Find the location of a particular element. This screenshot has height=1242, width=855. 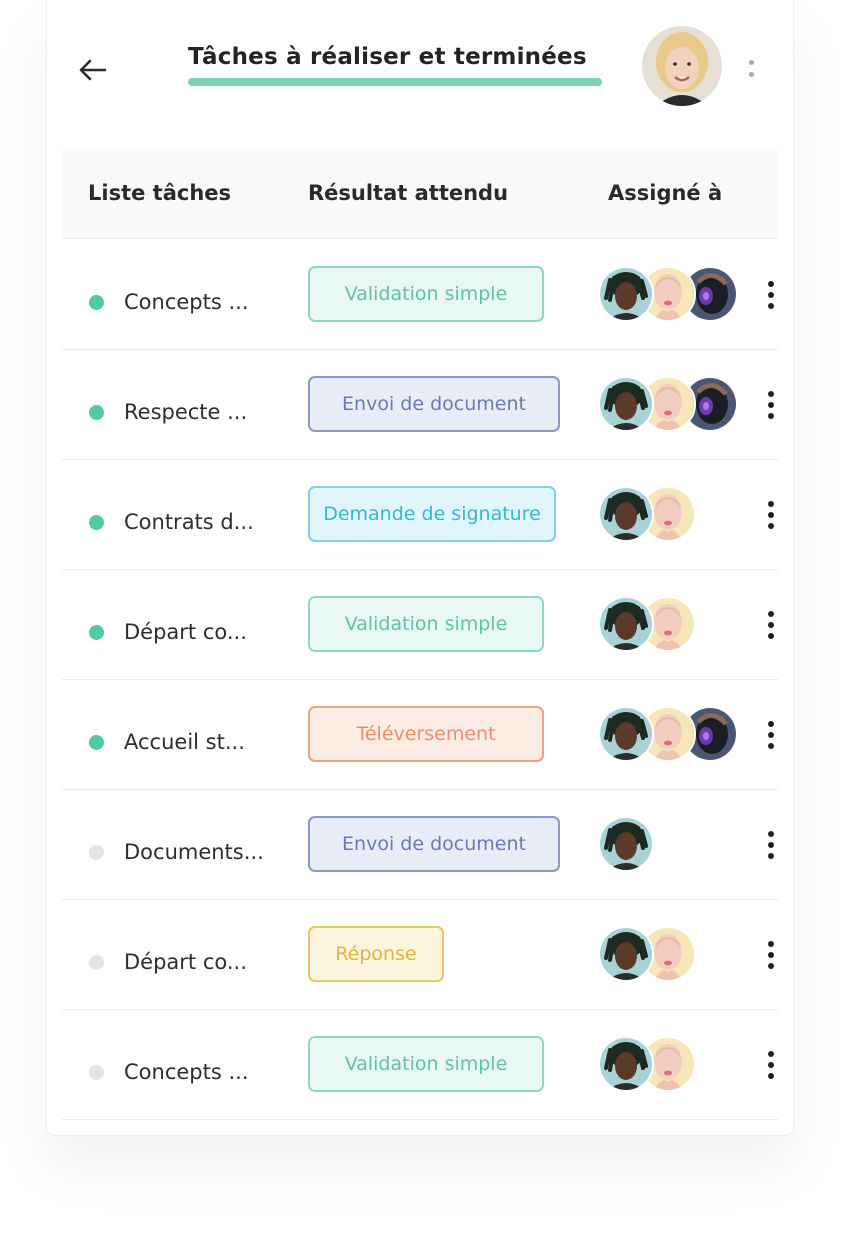

table-row: Accueil st... Téléversement is located at coordinates (420, 735).